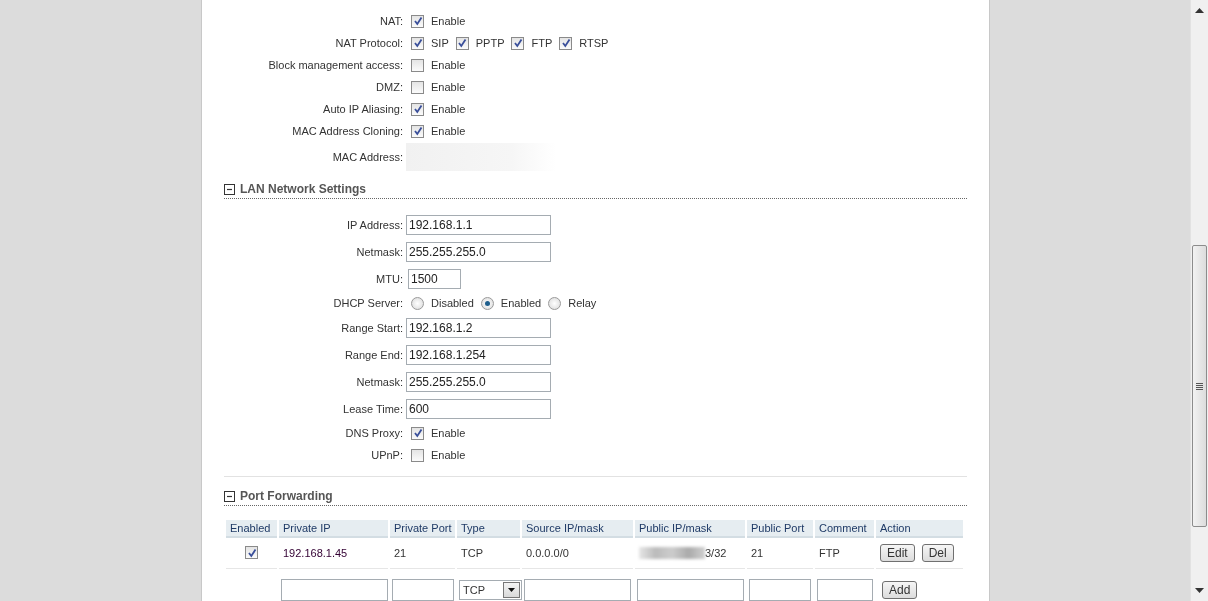 The width and height of the screenshot is (1208, 601). I want to click on table-cell: 3/32, so click(716, 553).